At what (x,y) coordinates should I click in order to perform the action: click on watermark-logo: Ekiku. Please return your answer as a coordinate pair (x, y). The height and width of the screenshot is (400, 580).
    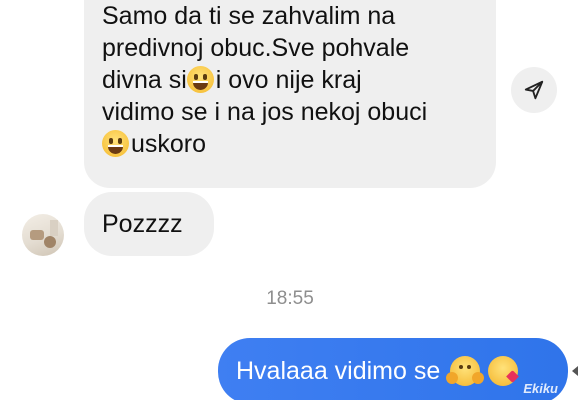
    Looking at the image, I should click on (540, 388).